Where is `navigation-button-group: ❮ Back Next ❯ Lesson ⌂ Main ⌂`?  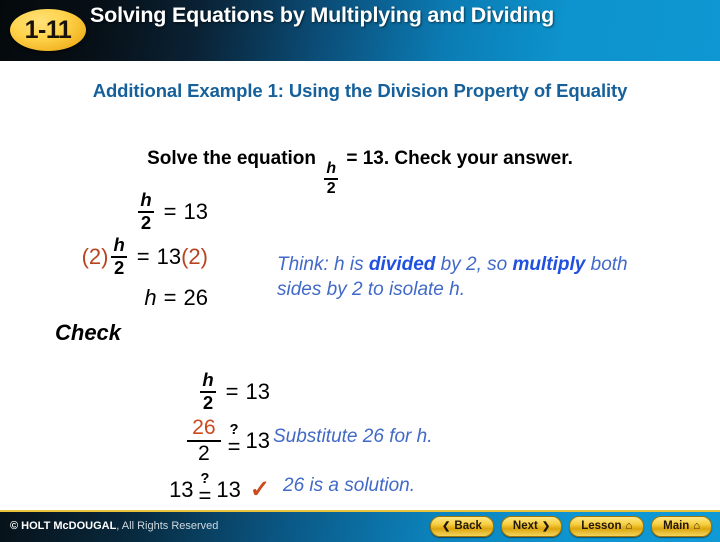 navigation-button-group: ❮ Back Next ❯ Lesson ⌂ Main ⌂ is located at coordinates (571, 526).